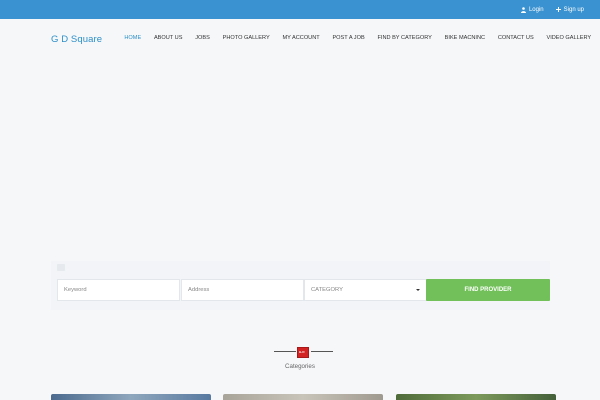 The height and width of the screenshot is (400, 600). I want to click on decorative-corner, so click(61, 267).